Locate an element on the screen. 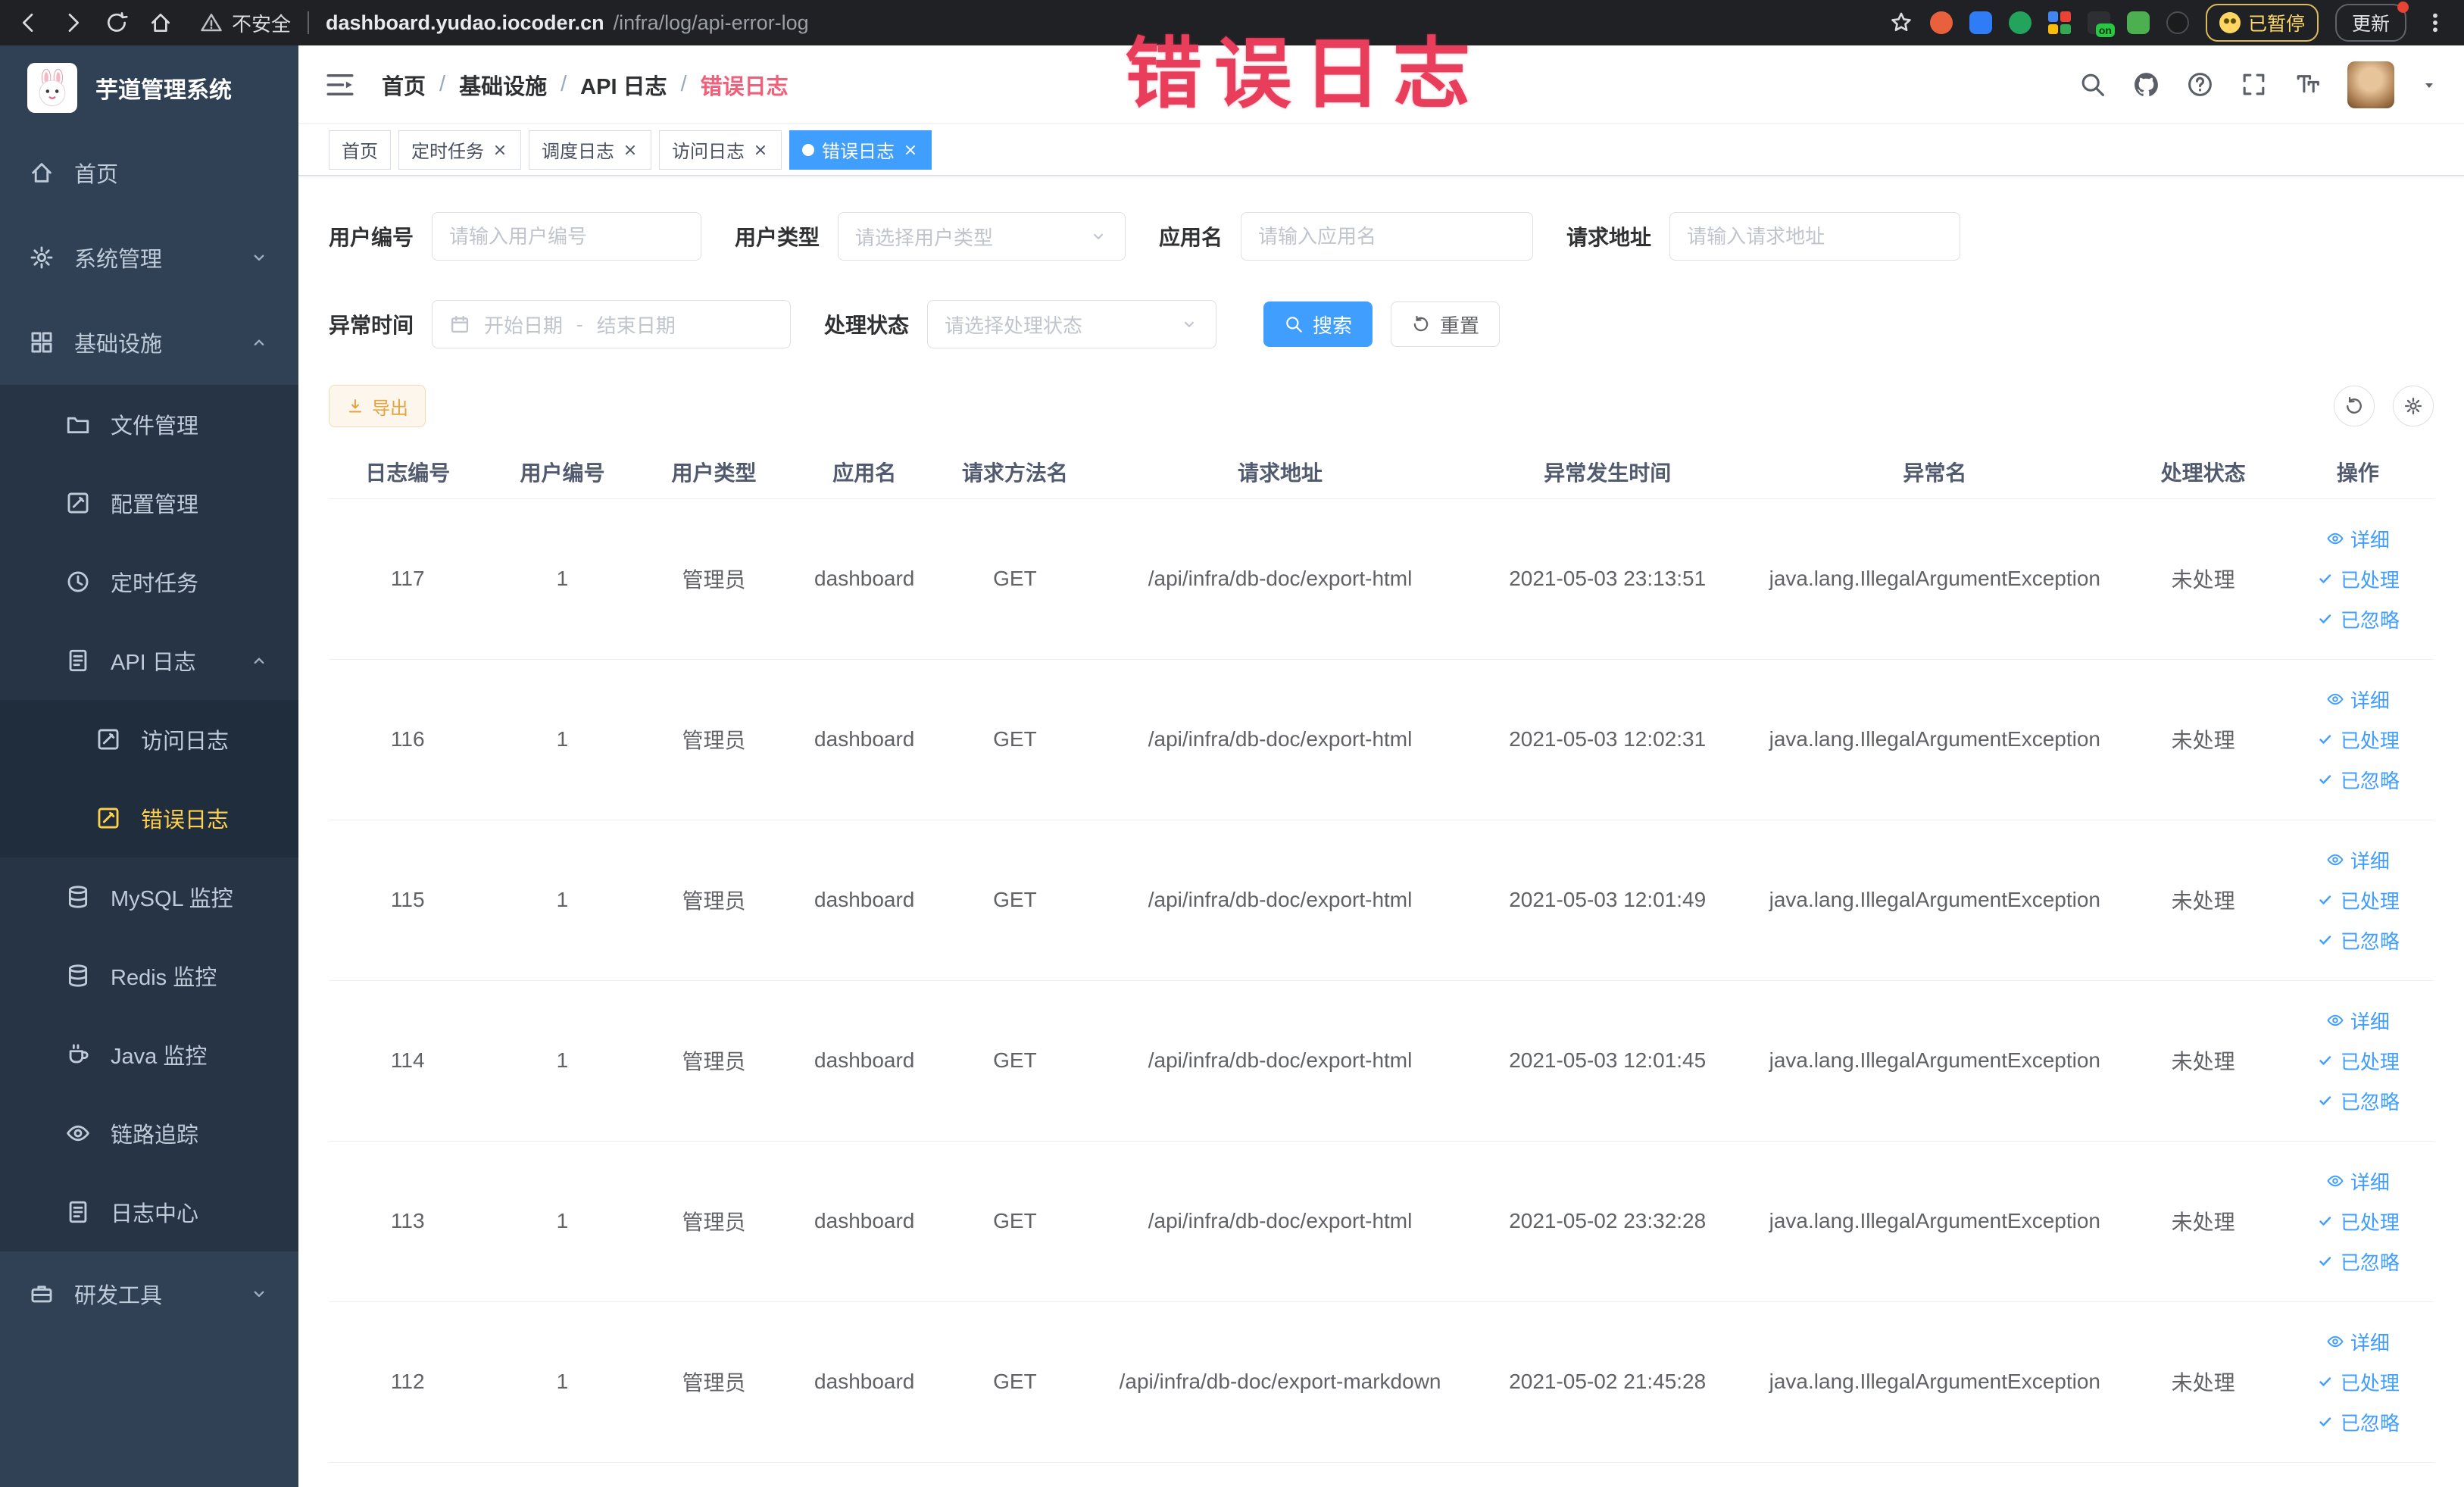 The width and height of the screenshot is (2464, 1487). app-name-input is located at coordinates (1387, 236).